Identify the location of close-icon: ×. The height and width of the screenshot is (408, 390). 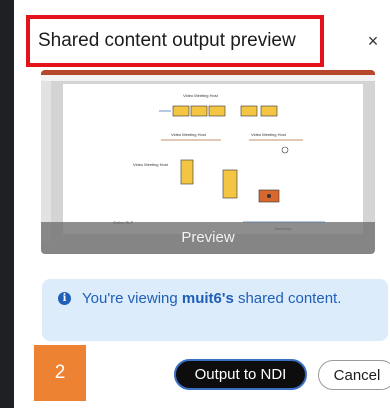
(373, 40).